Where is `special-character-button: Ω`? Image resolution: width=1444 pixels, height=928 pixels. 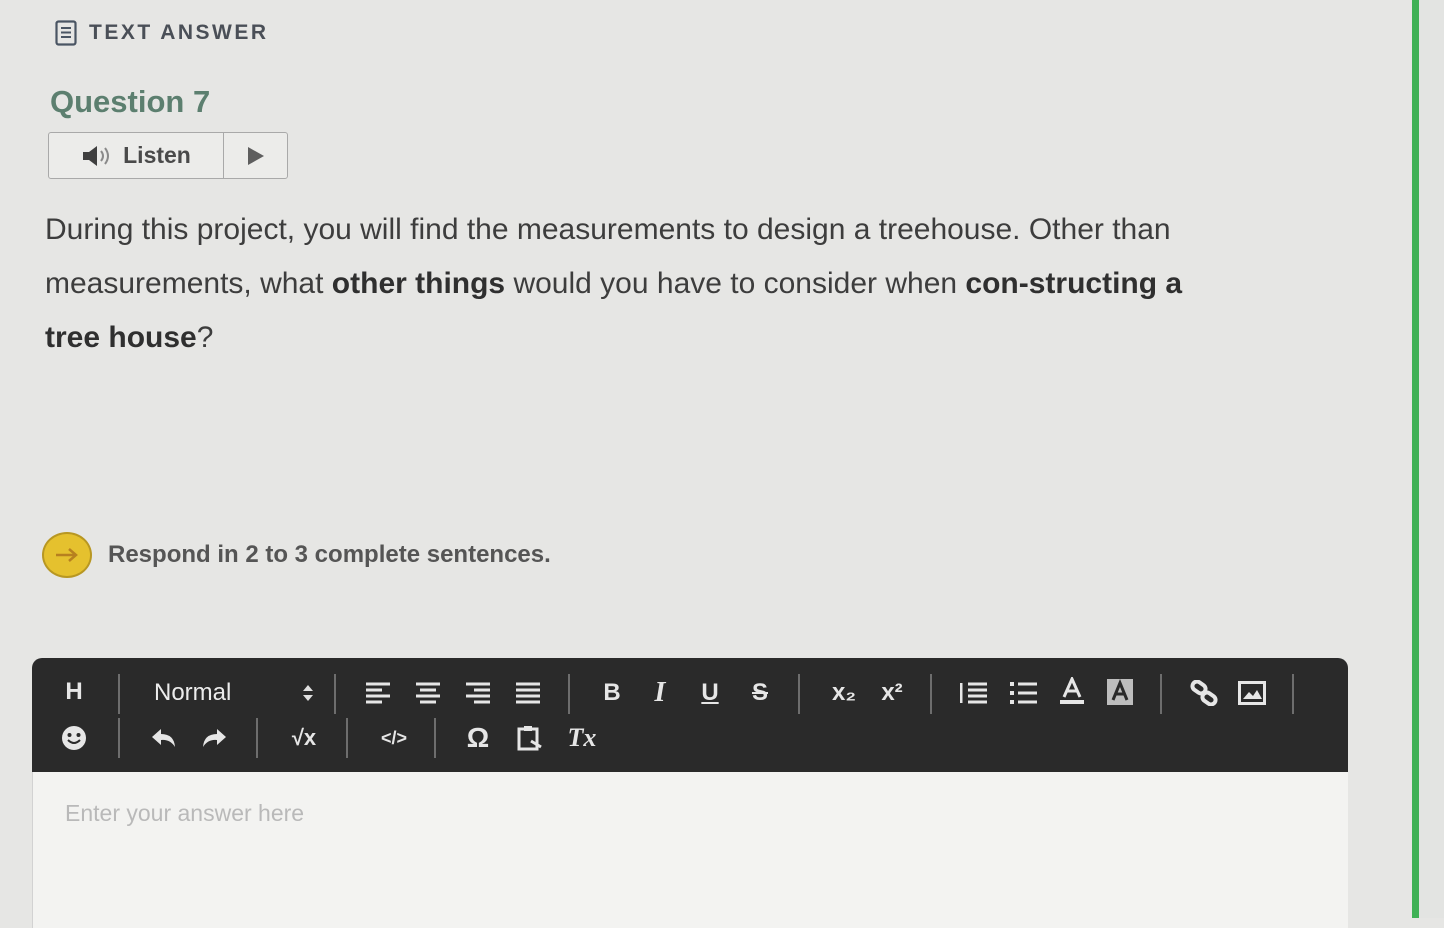 special-character-button: Ω is located at coordinates (478, 738).